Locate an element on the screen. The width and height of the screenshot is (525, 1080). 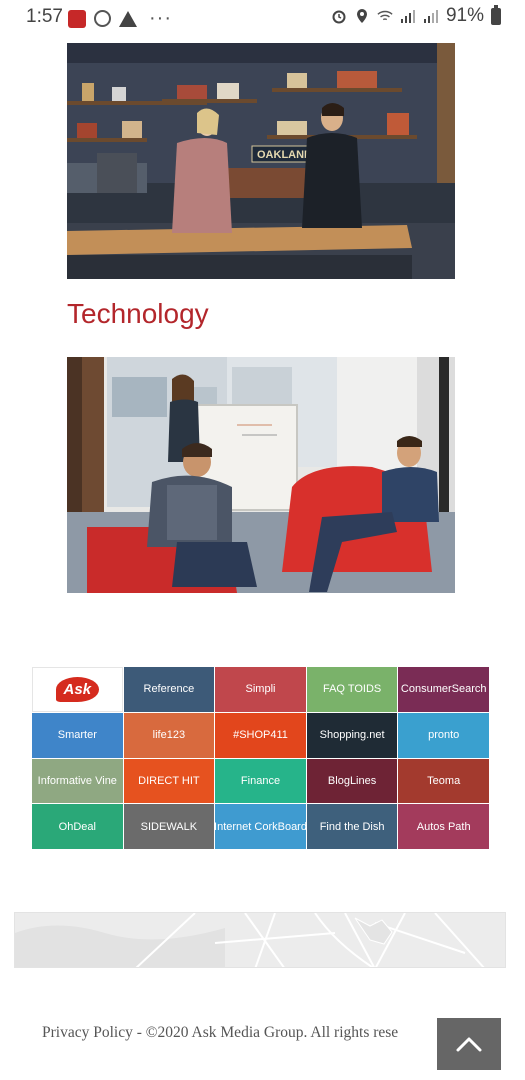
brand-tile-find-the-dish: Find the Dish is located at coordinates (352, 826).